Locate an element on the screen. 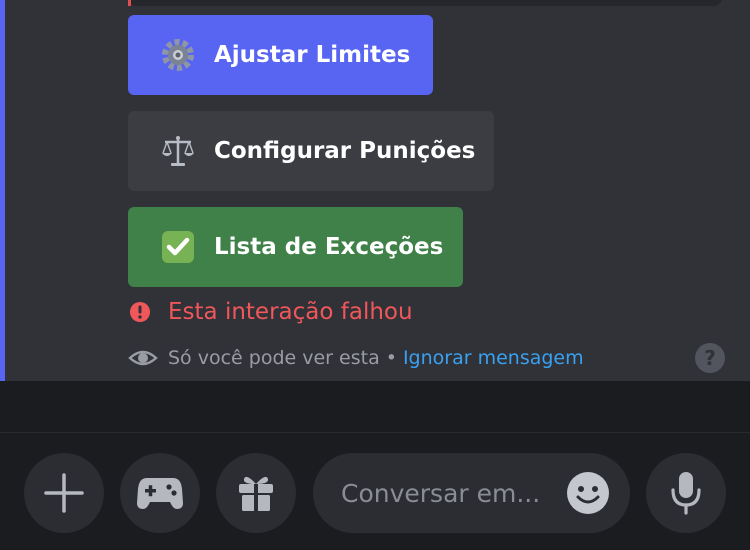 The image size is (750, 550). plus-icon is located at coordinates (64, 493).